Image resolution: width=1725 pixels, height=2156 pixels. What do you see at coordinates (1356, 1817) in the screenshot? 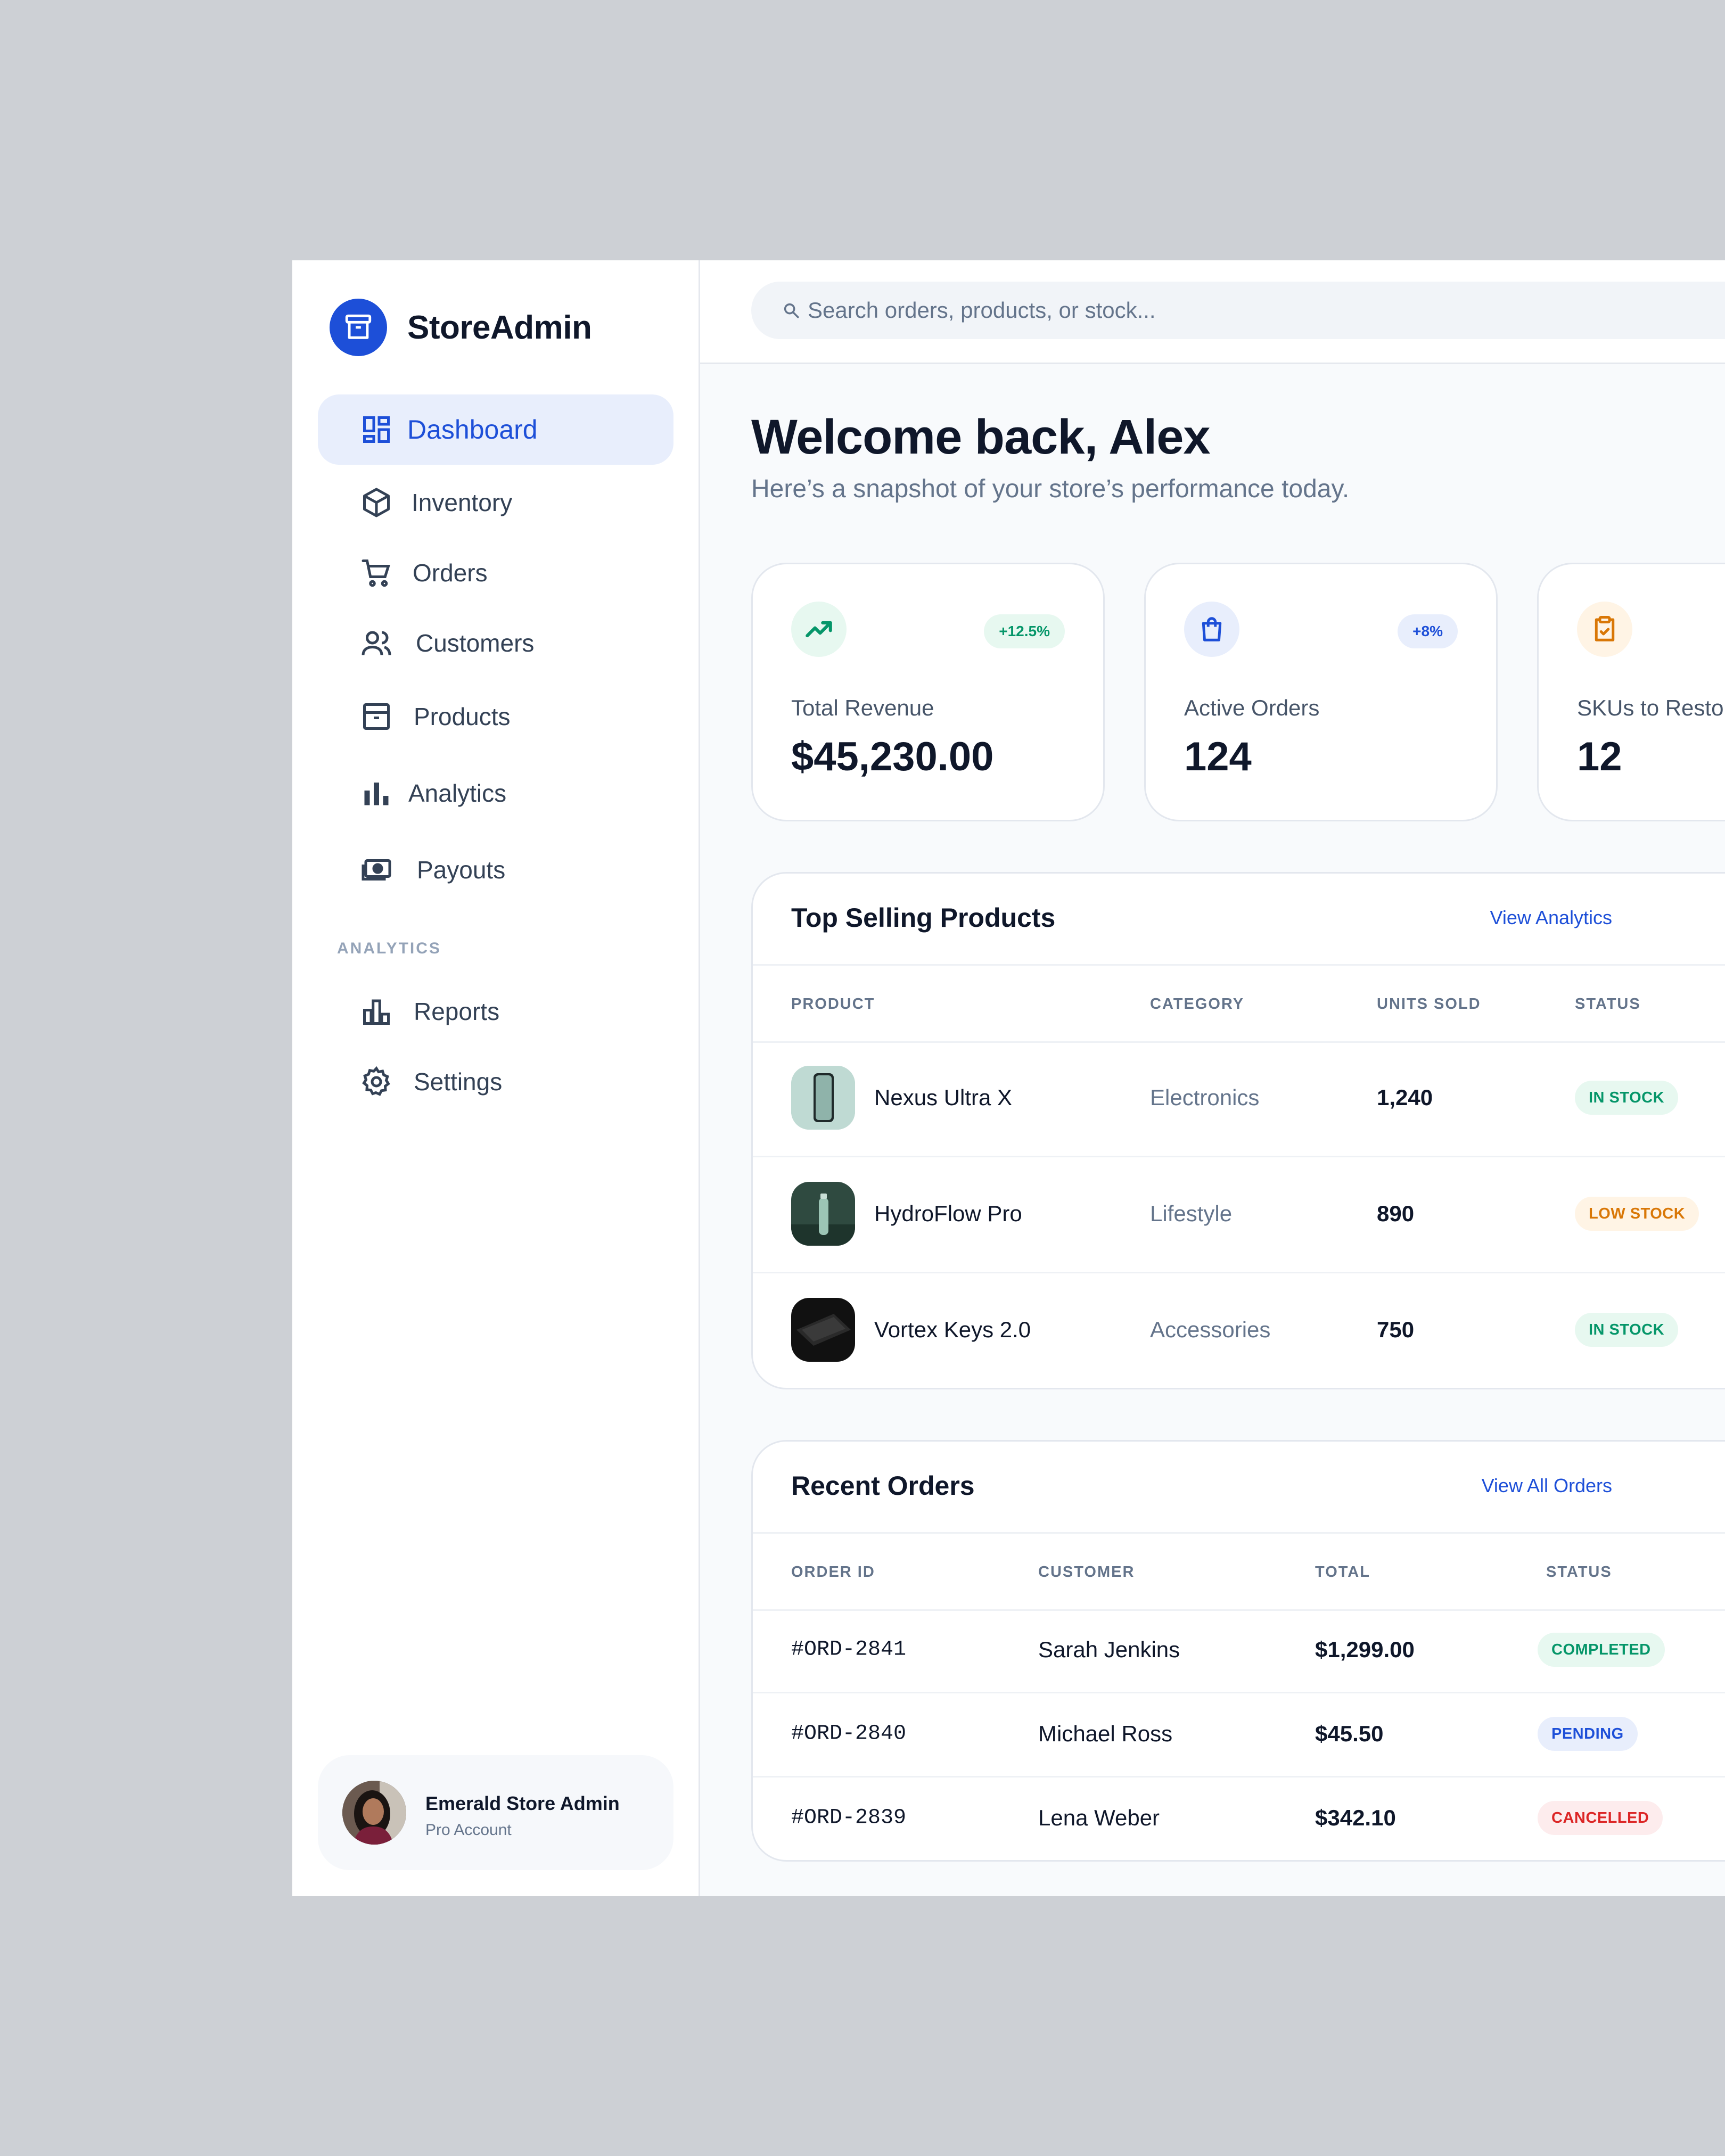
I see `order-total: $342.10` at bounding box center [1356, 1817].